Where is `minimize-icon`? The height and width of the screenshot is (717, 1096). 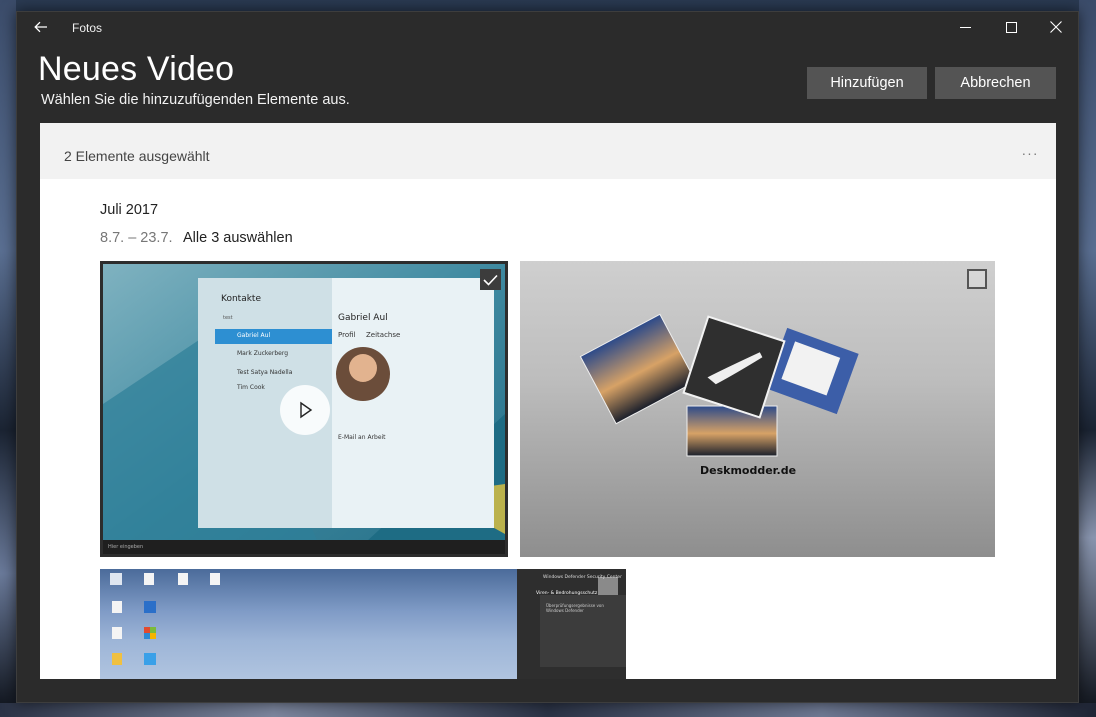
minimize-icon is located at coordinates (965, 27).